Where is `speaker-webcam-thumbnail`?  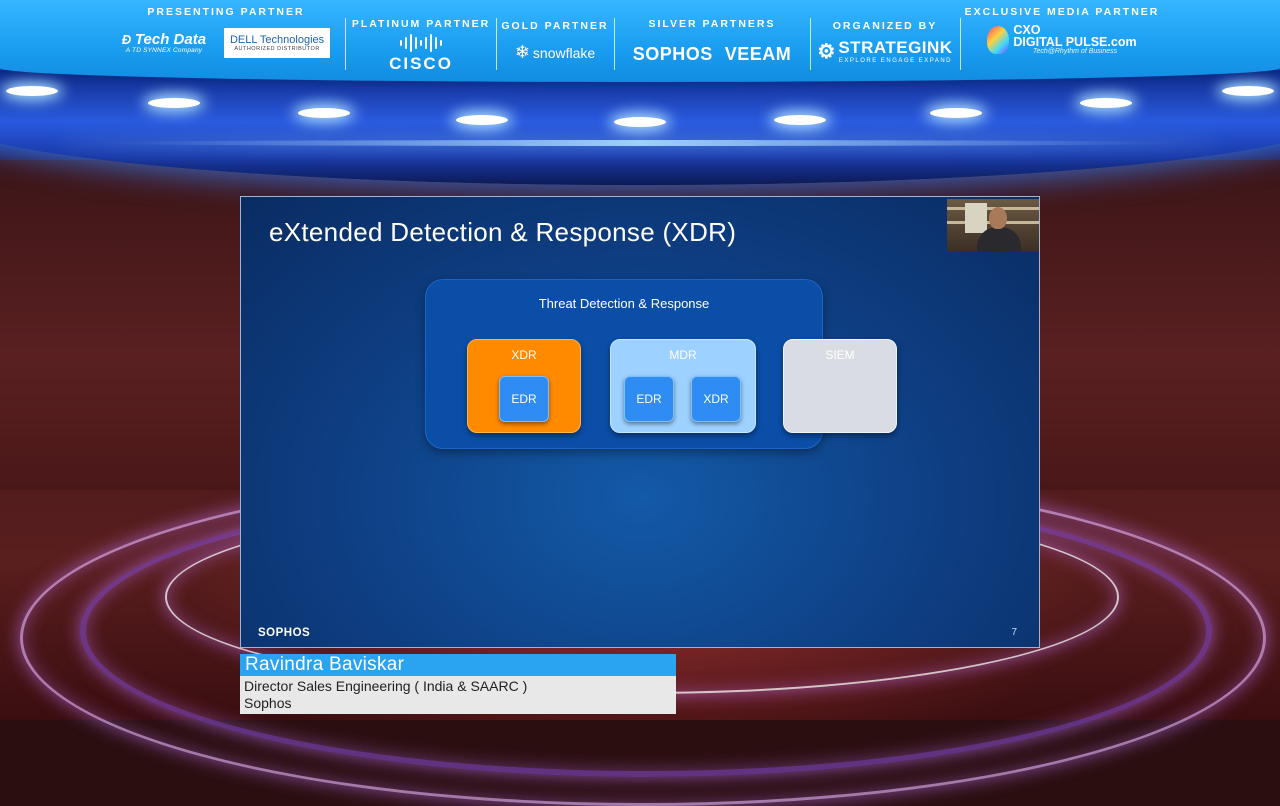
speaker-webcam-thumbnail is located at coordinates (993, 225).